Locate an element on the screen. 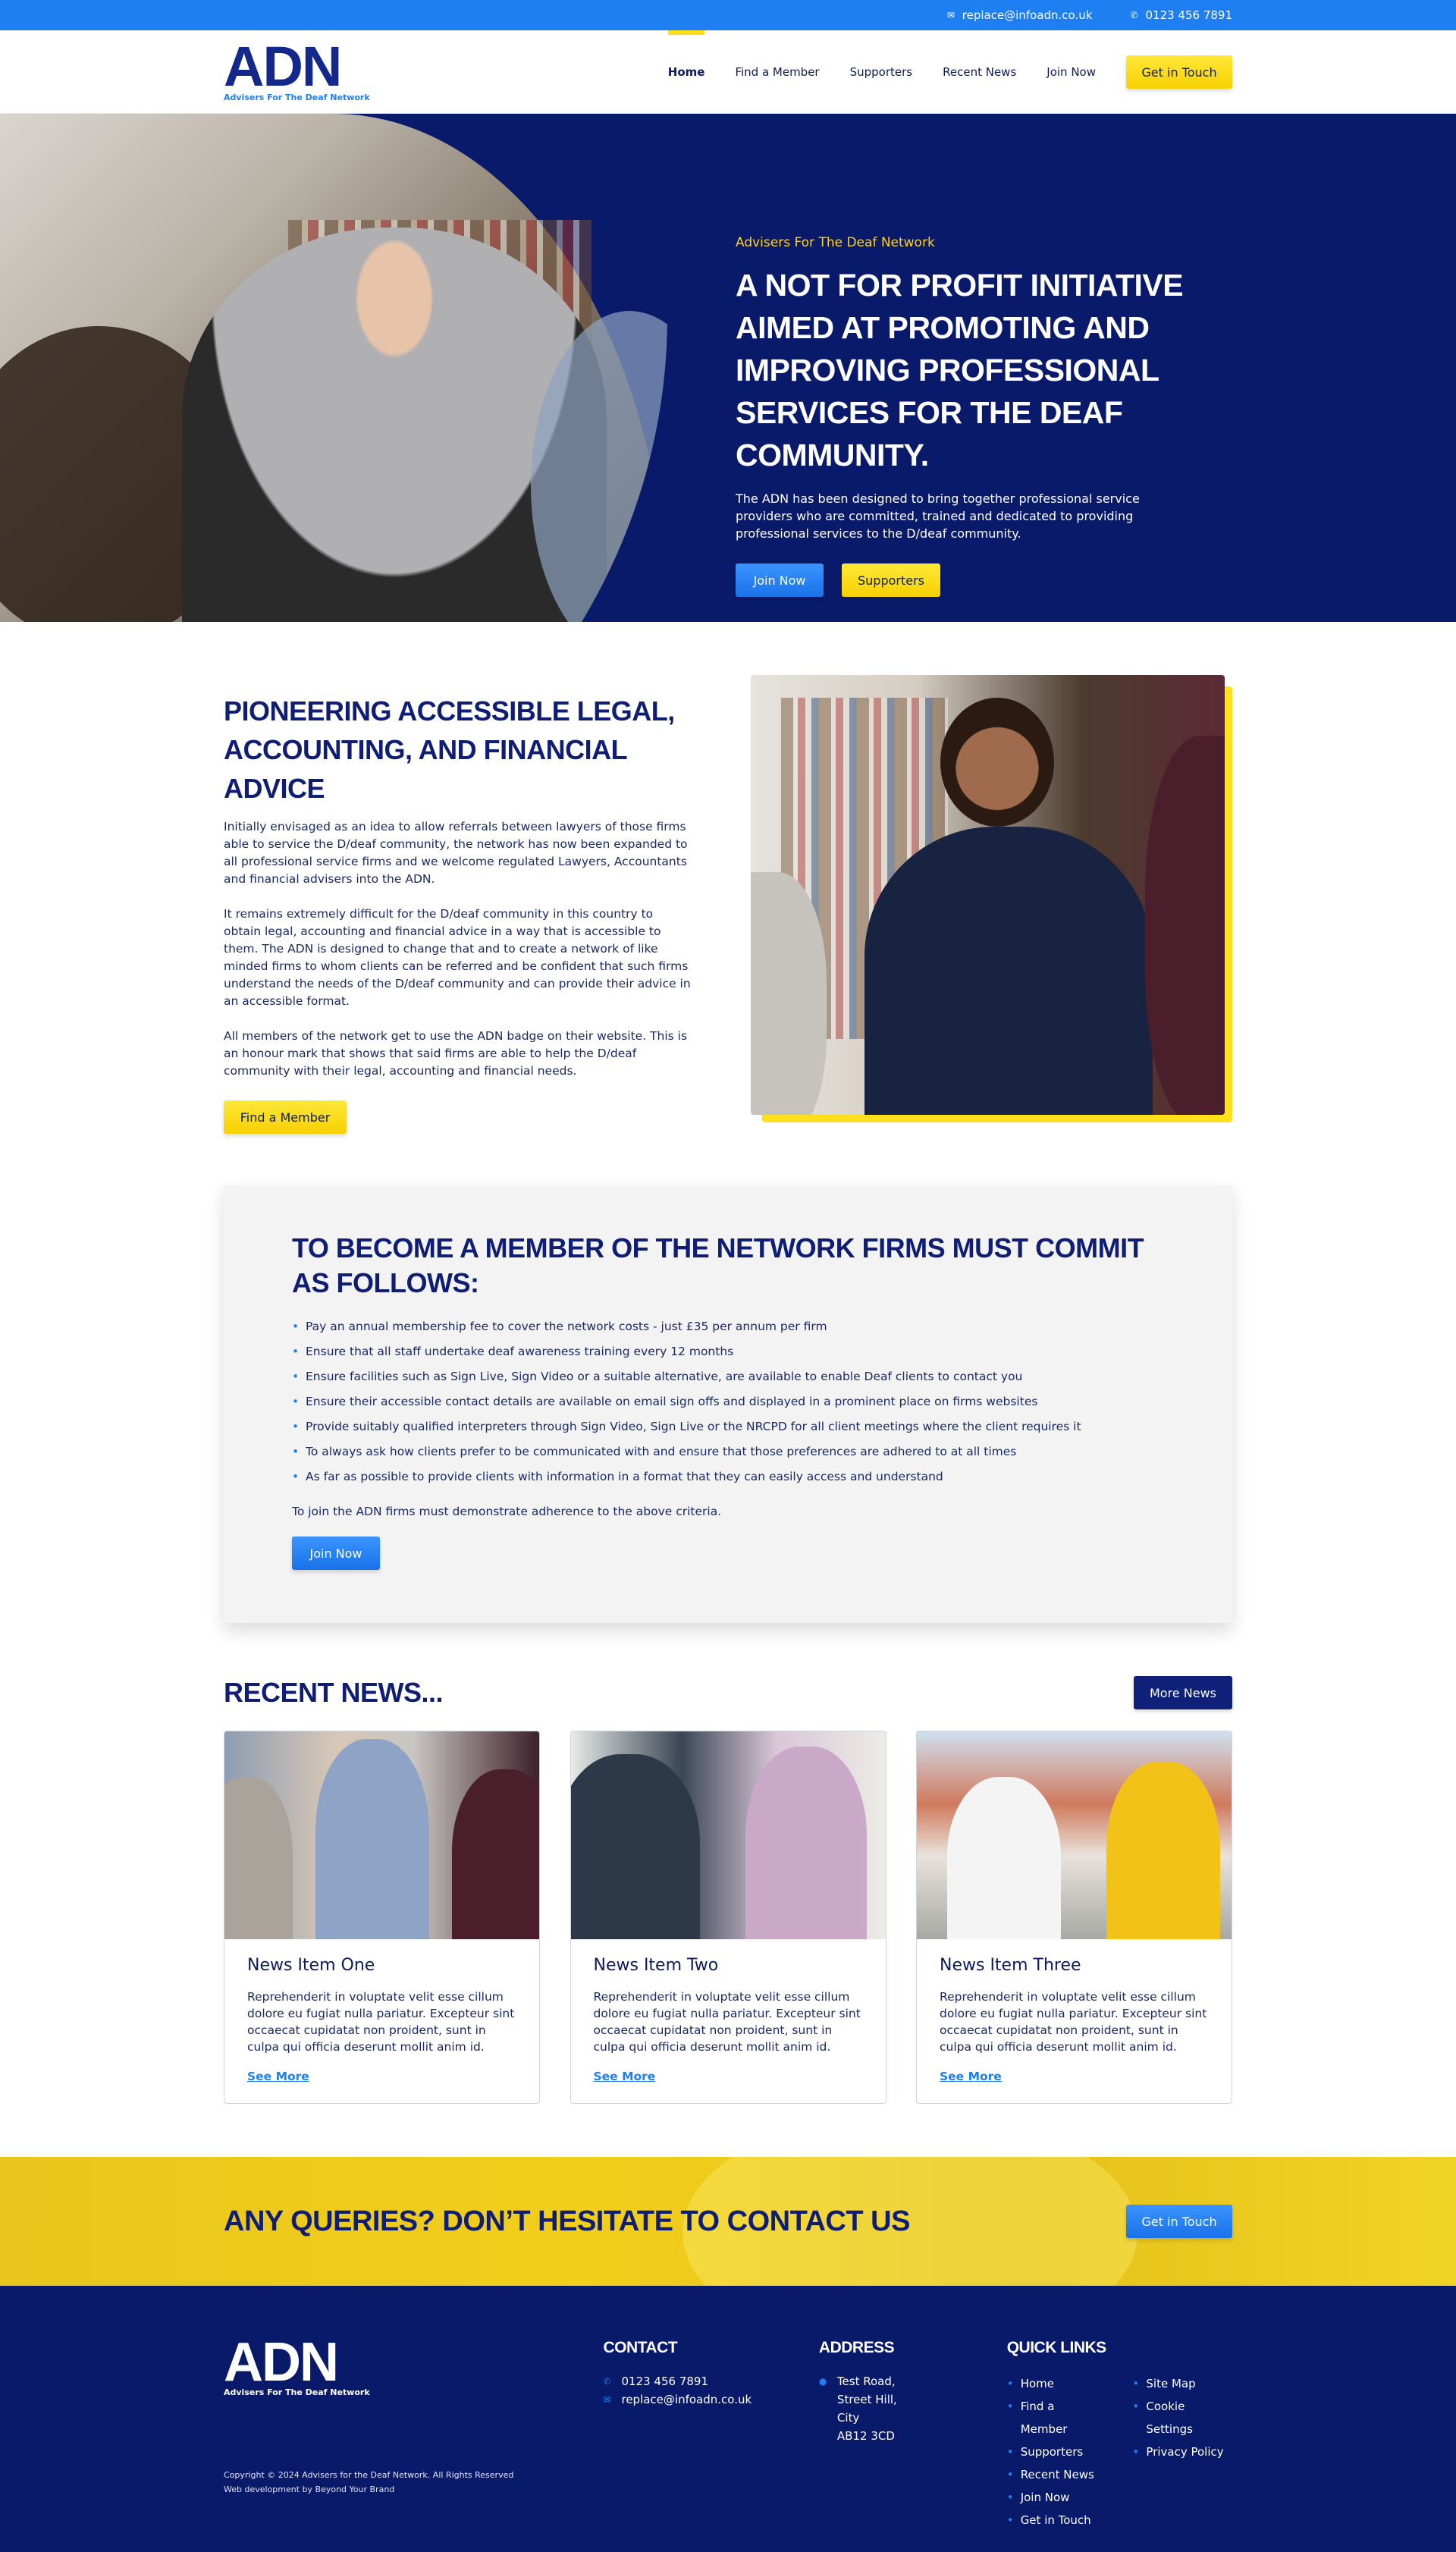 Image resolution: width=1456 pixels, height=2552 pixels. footer-link-privacy-policy: Privacy Policy is located at coordinates (1182, 2452).